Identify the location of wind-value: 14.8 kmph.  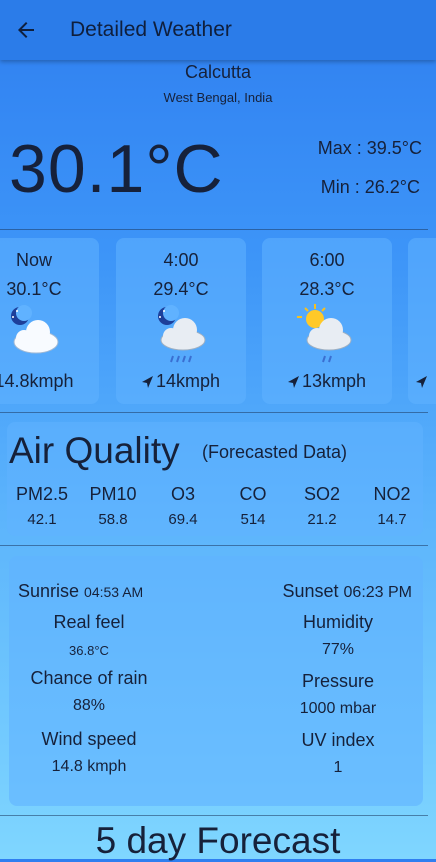
(89, 766).